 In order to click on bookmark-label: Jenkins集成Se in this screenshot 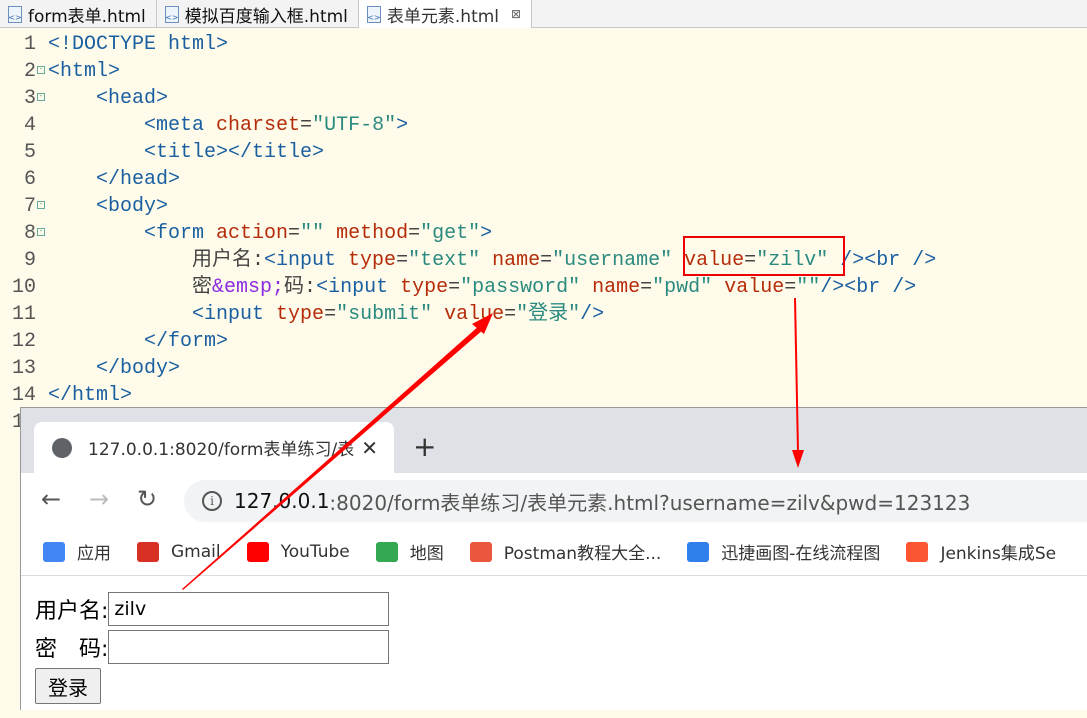, I will do `click(998, 554)`.